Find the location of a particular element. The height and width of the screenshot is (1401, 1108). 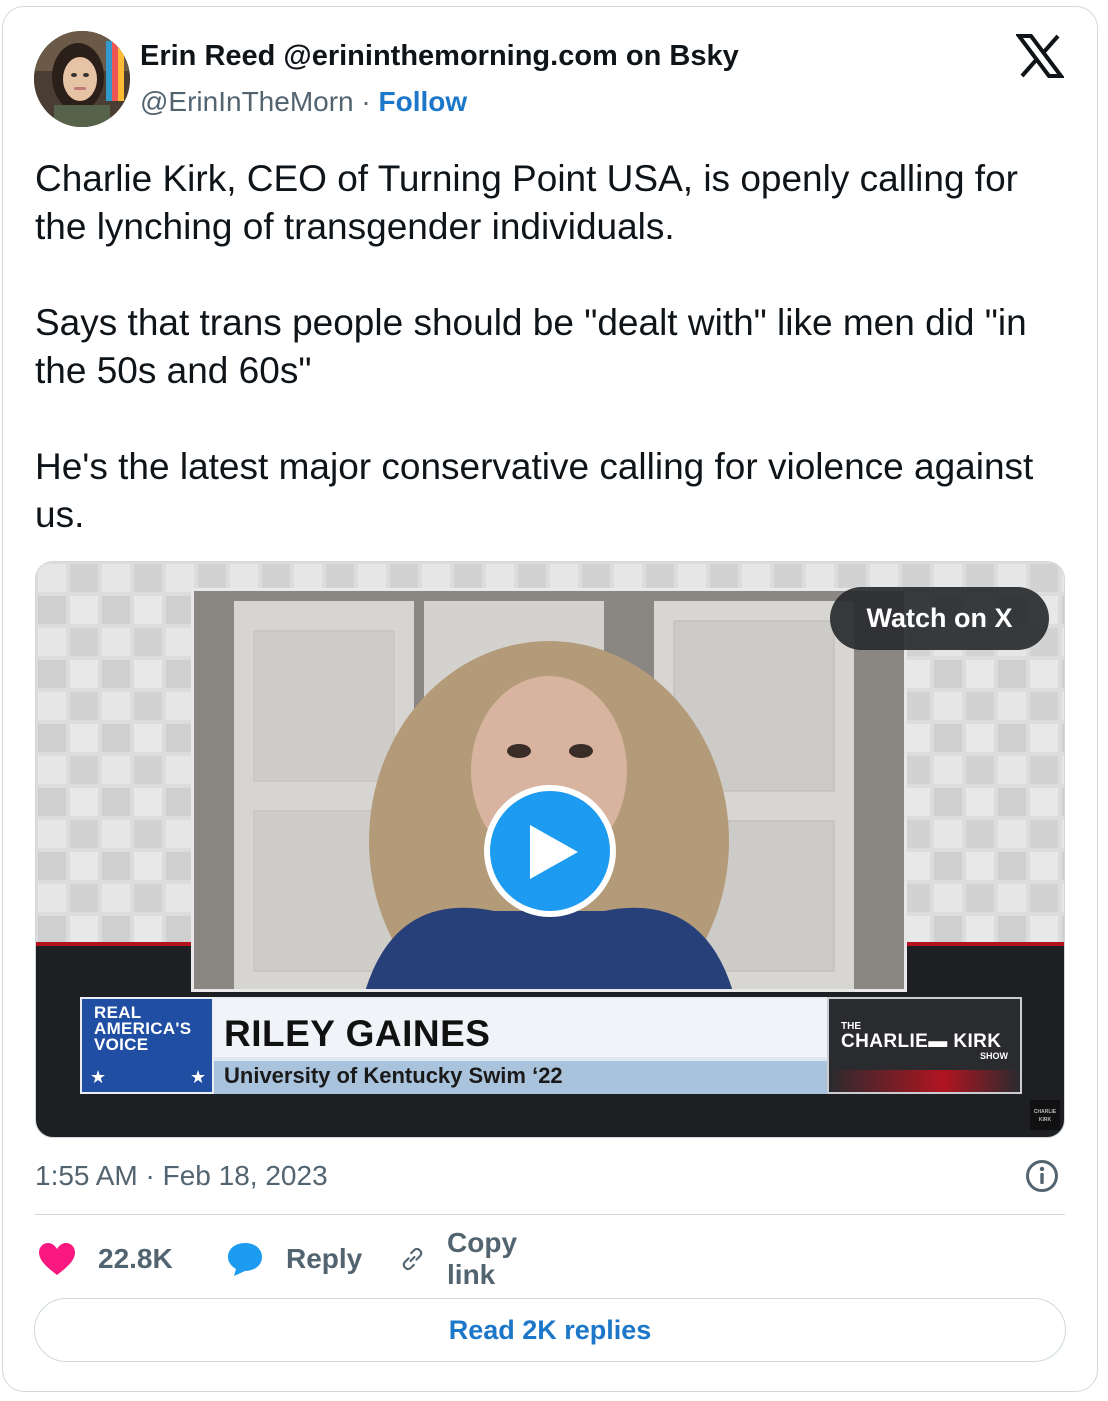

guest-name: RILEY GAINES is located at coordinates (357, 1033).